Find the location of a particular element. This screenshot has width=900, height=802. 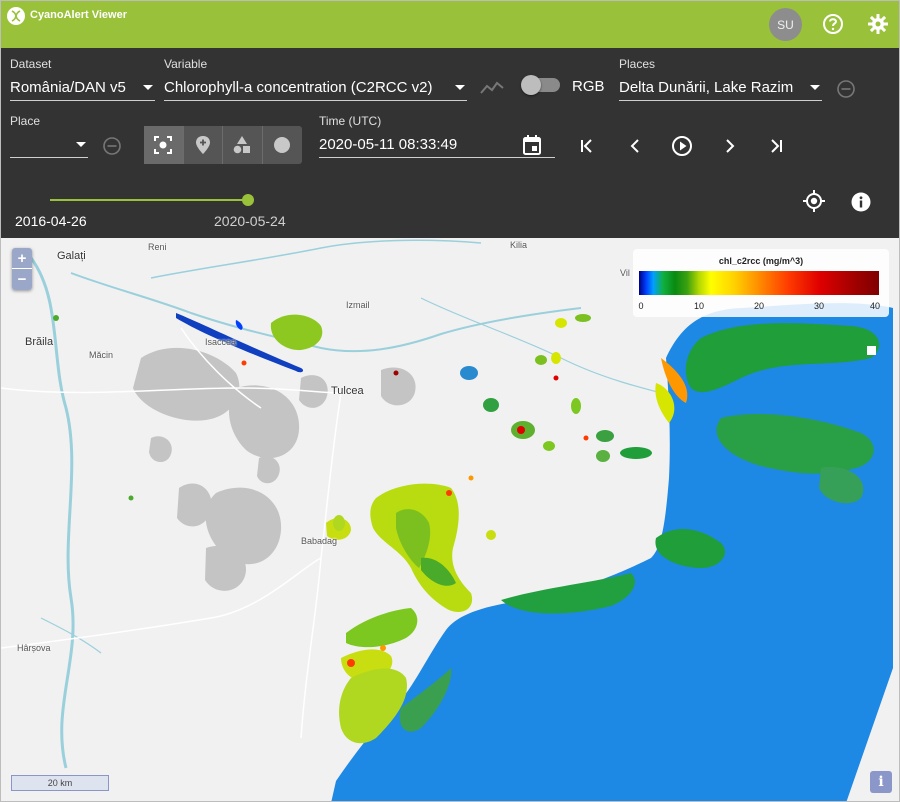

town-izmail: Izmail is located at coordinates (358, 305).